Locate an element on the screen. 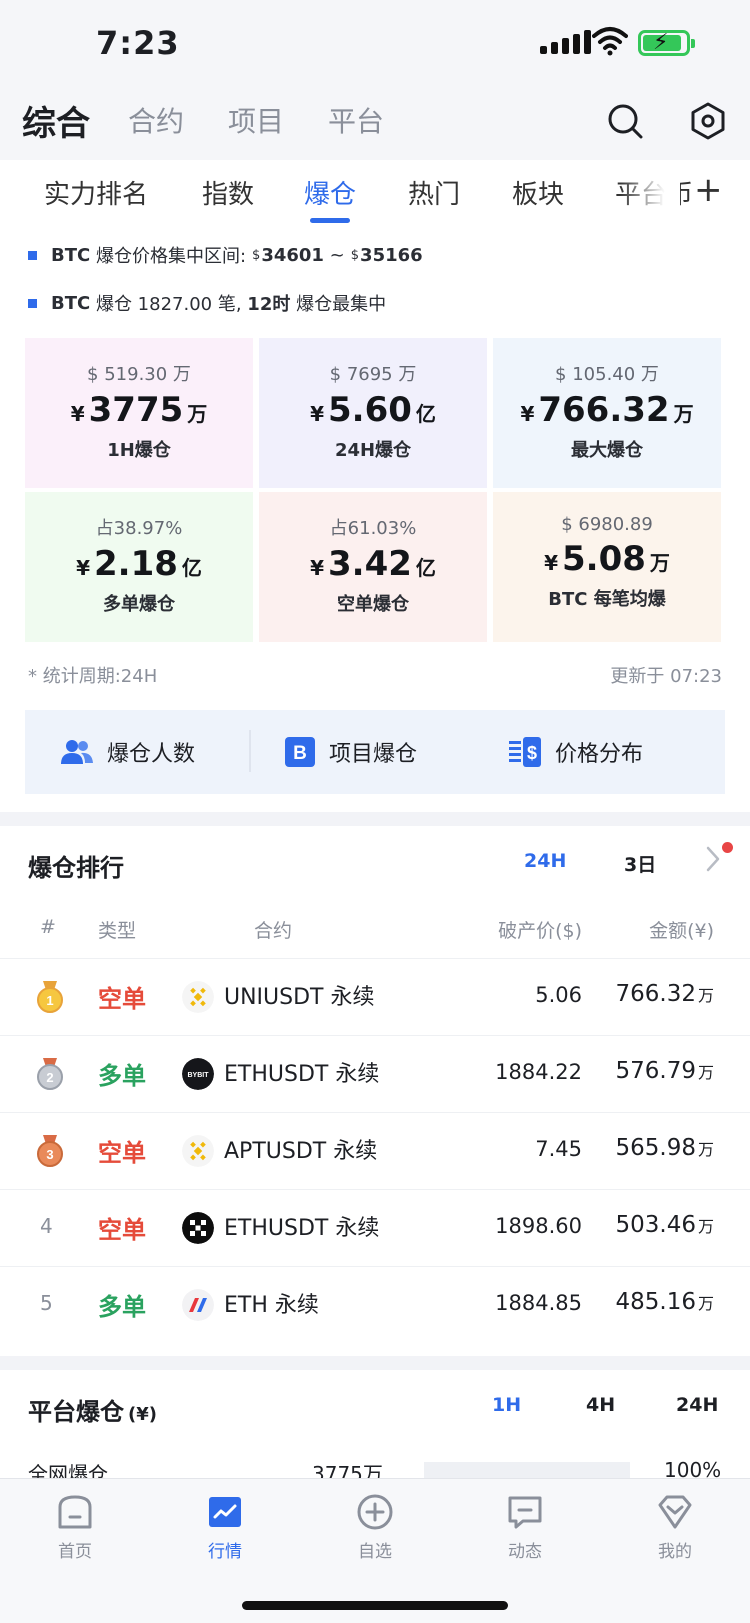 This screenshot has height=1623, width=750. liquidated-users-button: 爆仓人数 is located at coordinates (128, 752).